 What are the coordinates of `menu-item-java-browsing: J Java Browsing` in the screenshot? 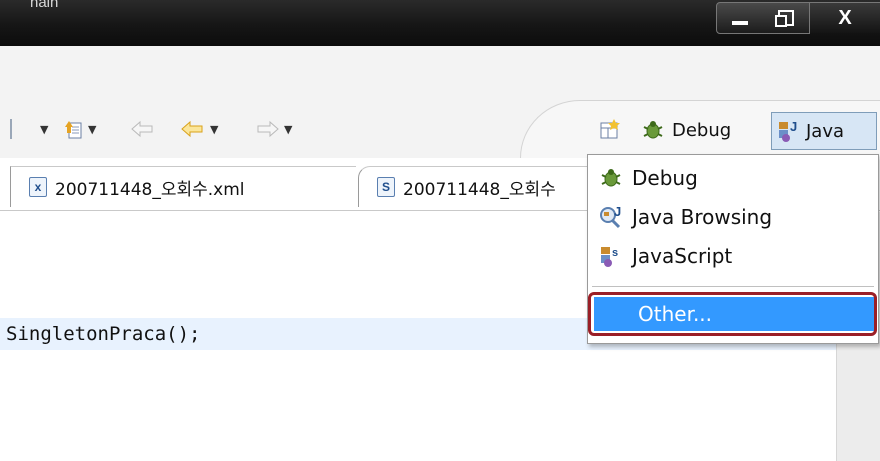 It's located at (685, 217).